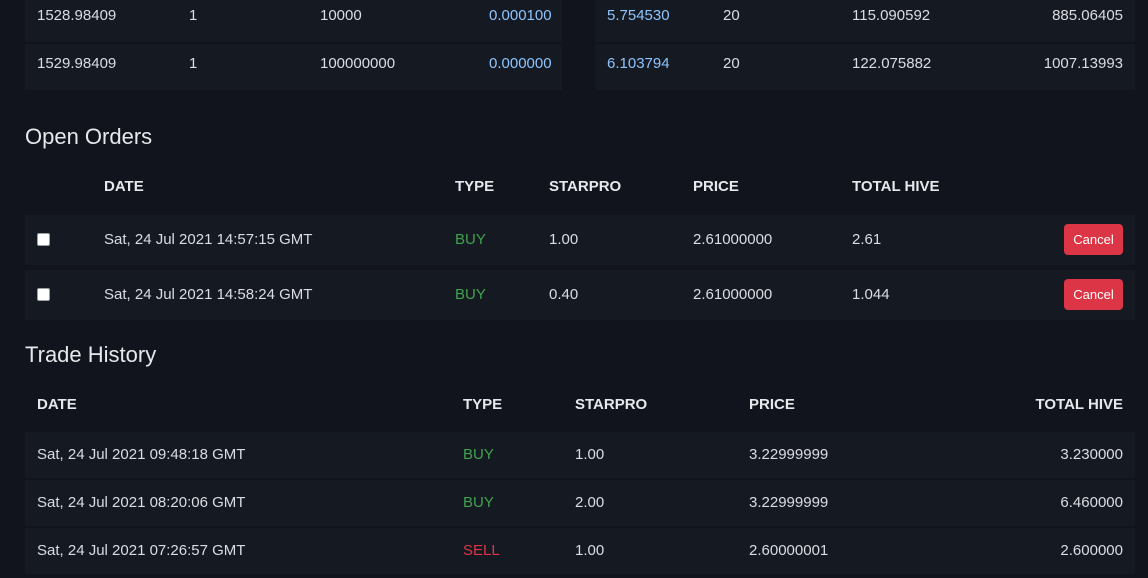 The image size is (1148, 578). I want to click on order-date: Sat, 24 Jul 2021 14:57:15 GMT, so click(208, 239).